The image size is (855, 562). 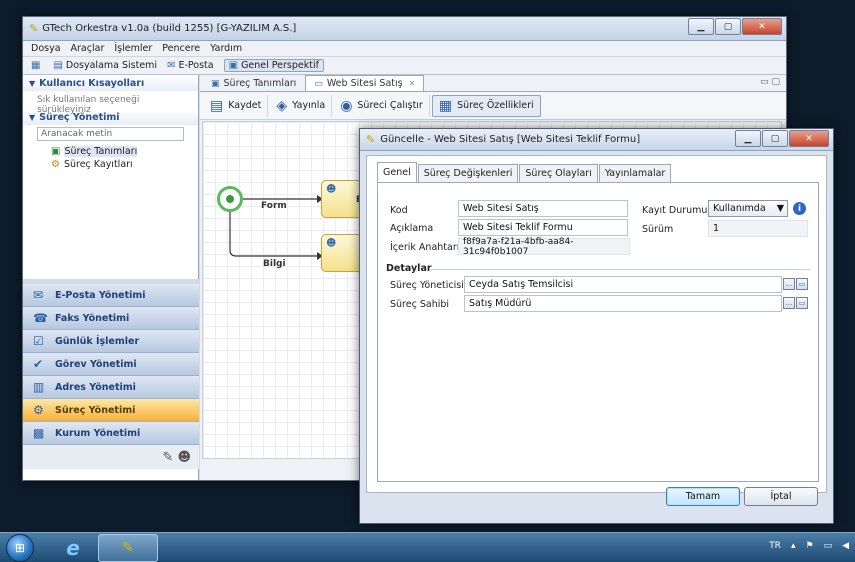 I want to click on dialog-minimize-button: ▁, so click(x=748, y=138).